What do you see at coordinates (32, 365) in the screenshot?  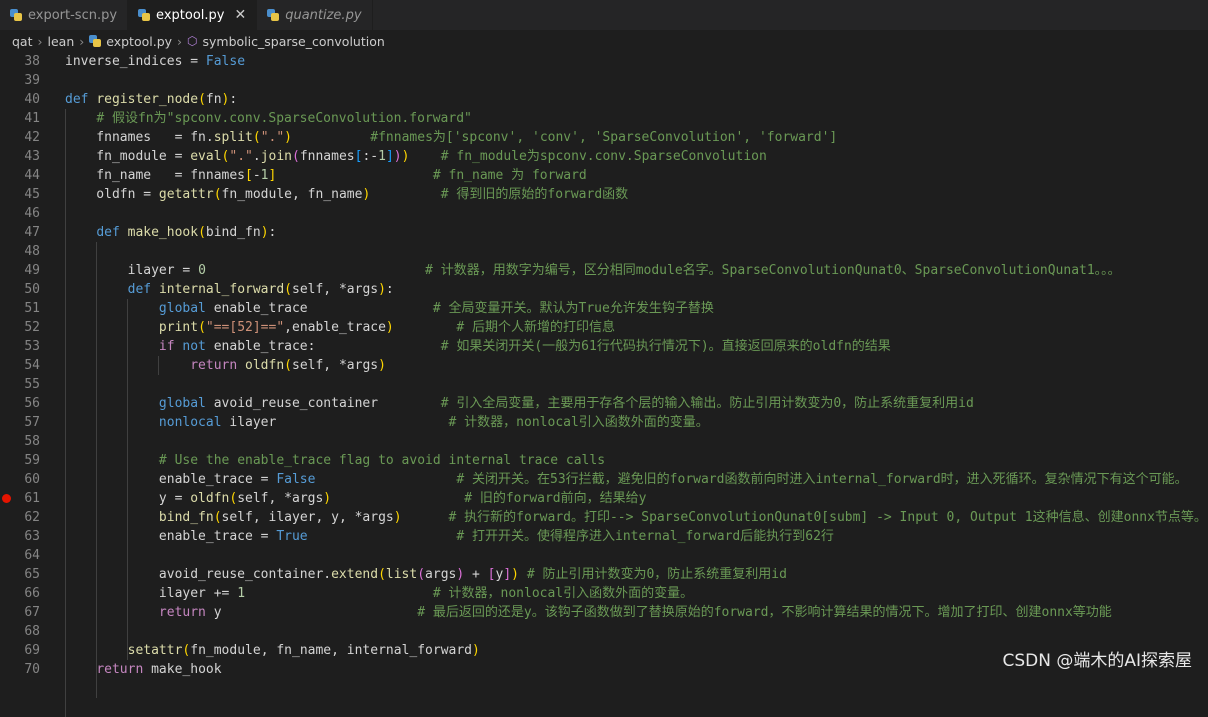 I see `line-number: 54` at bounding box center [32, 365].